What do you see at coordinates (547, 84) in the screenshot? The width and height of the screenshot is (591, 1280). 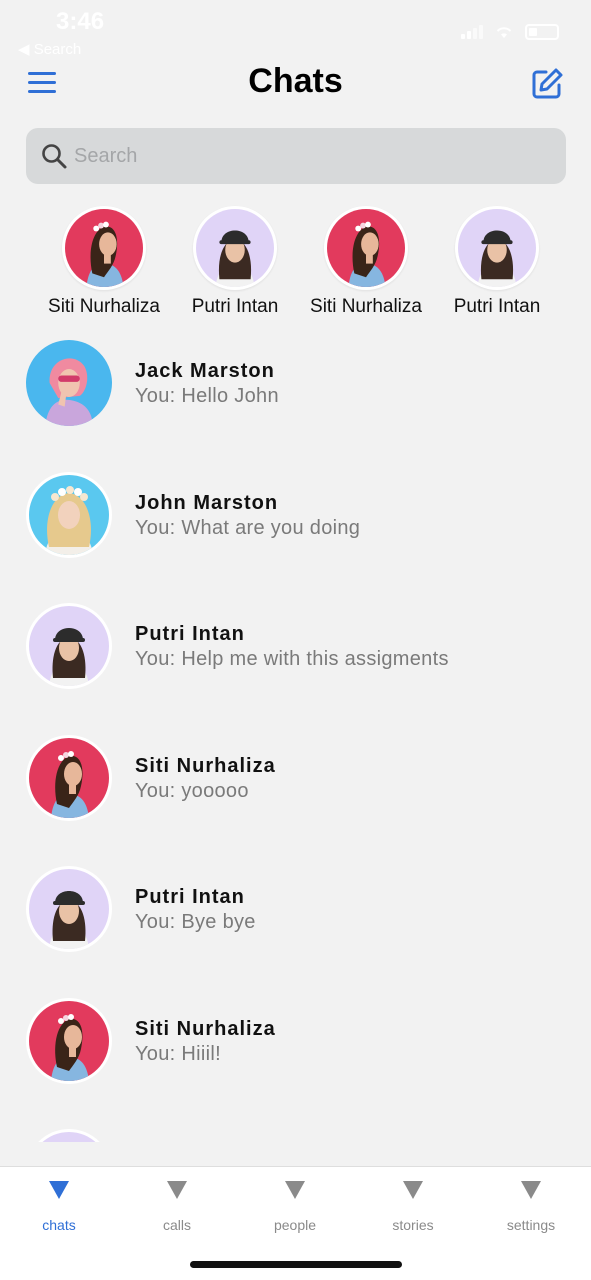 I see `compose-icon` at bounding box center [547, 84].